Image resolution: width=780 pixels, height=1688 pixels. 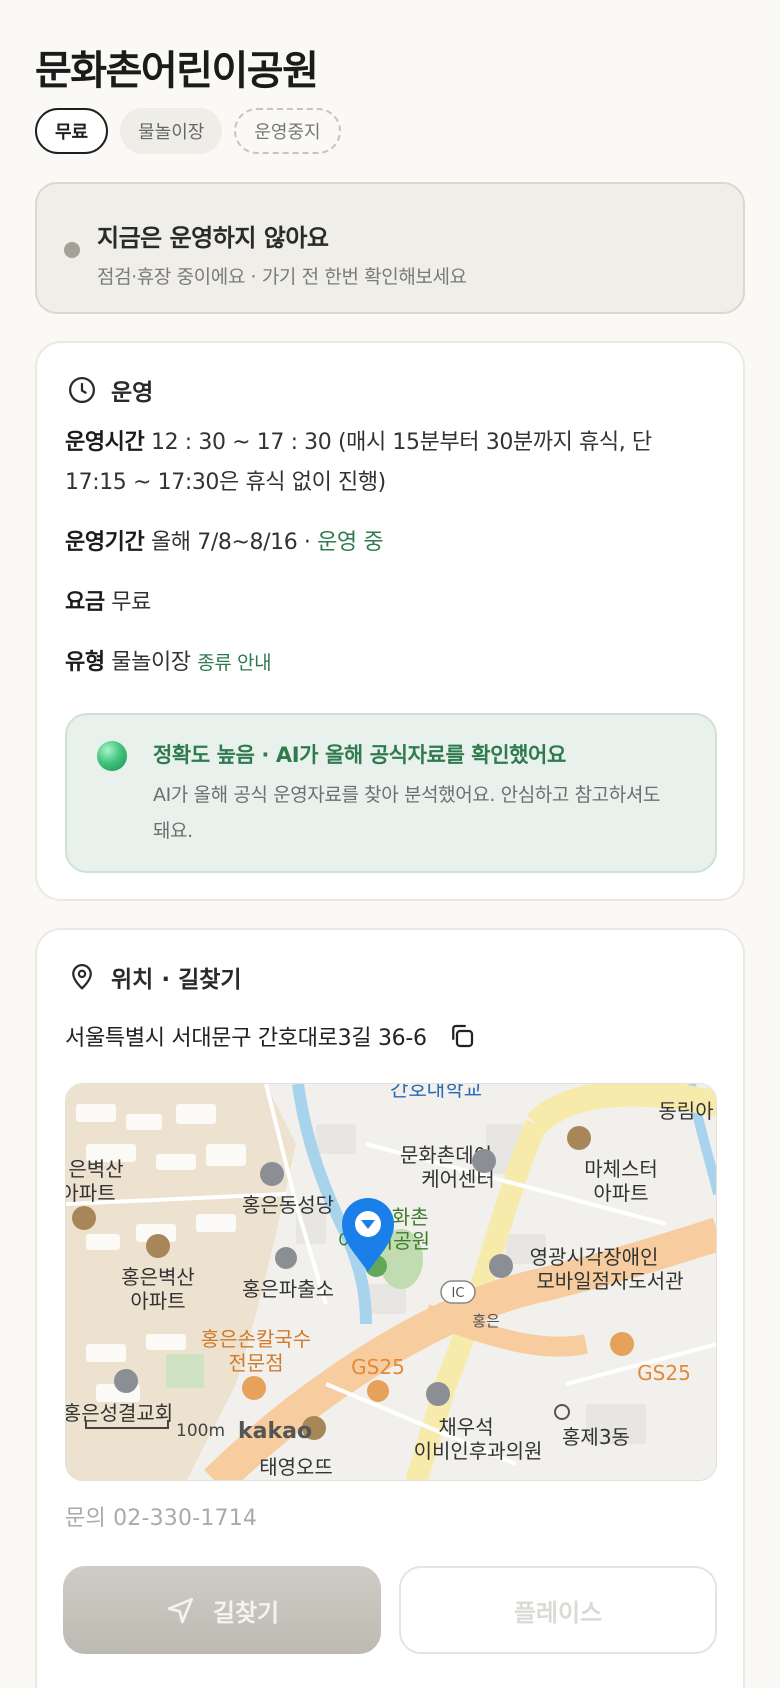 I want to click on map-label-clinic1: 채우석, so click(x=465, y=1427).